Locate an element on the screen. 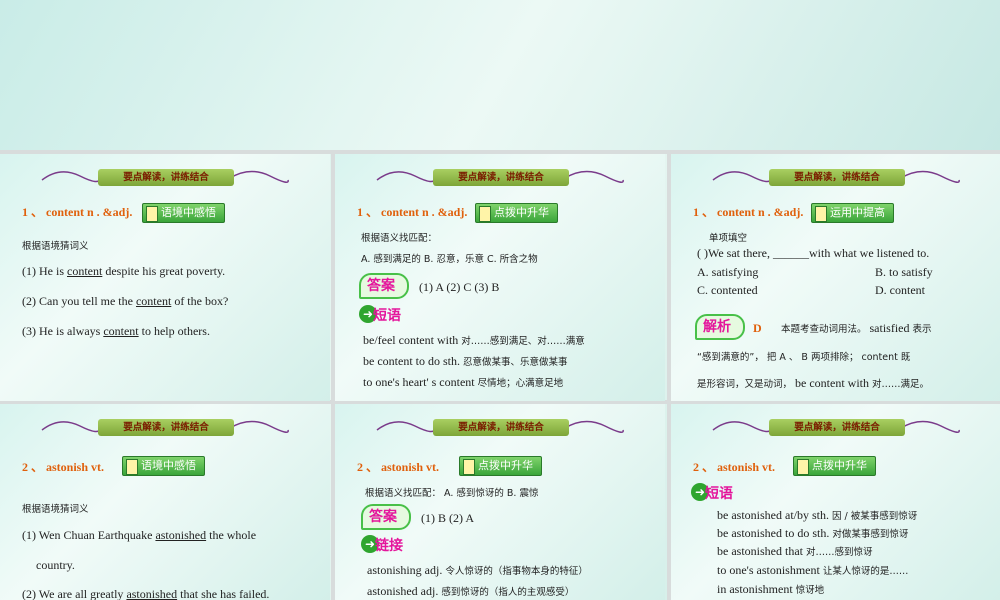 Image resolution: width=1000 pixels, height=600 pixels. list-item: be astonished that 对……感到惊讶 is located at coordinates (795, 551).